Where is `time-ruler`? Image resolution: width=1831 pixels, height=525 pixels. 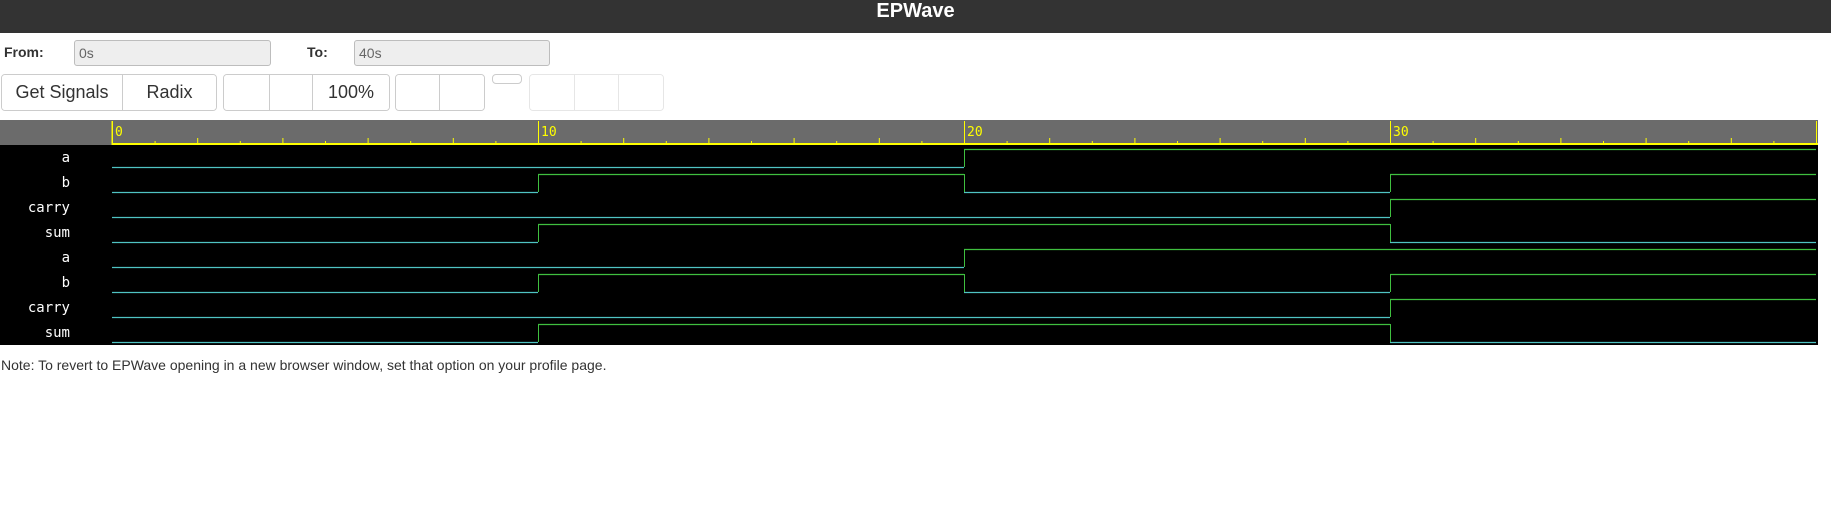
time-ruler is located at coordinates (909, 132).